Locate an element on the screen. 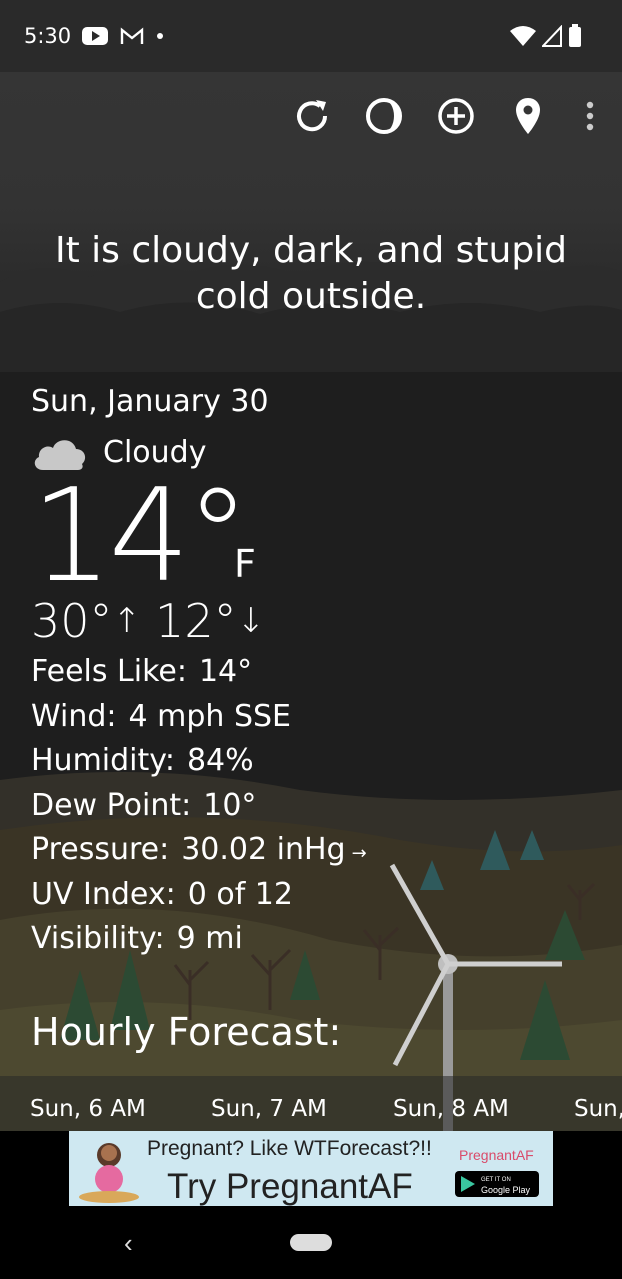 The width and height of the screenshot is (622, 1279). add-location-icon is located at coordinates (456, 116).